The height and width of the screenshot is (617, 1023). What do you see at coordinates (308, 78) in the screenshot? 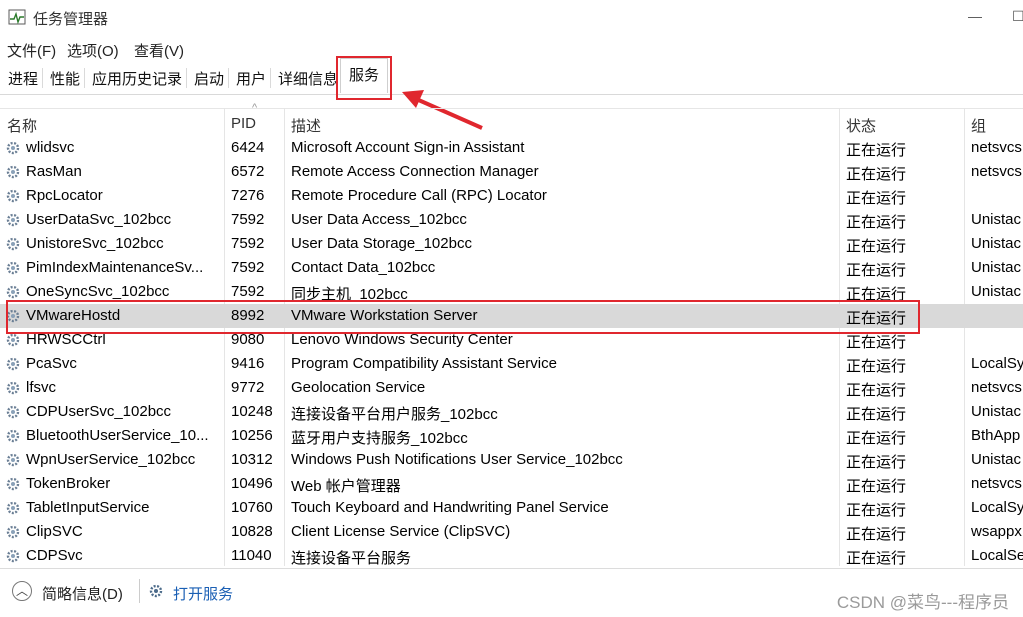
I see `tab-details: 详细信息` at bounding box center [308, 78].